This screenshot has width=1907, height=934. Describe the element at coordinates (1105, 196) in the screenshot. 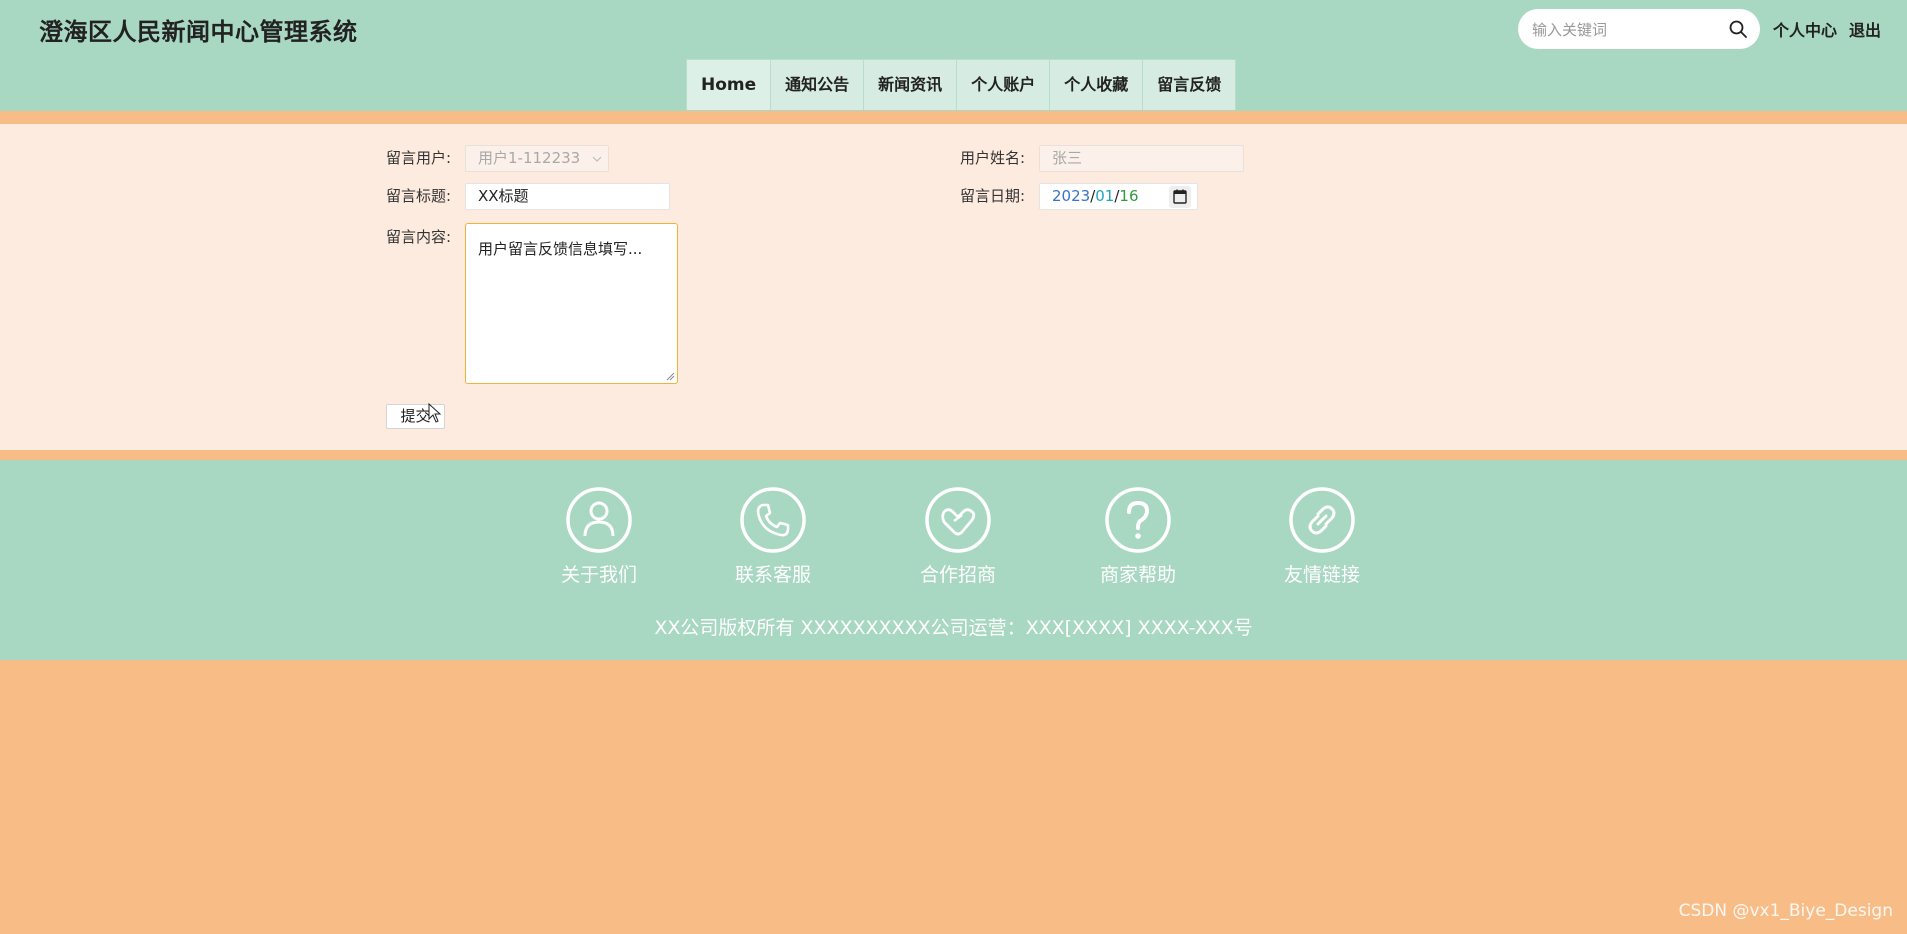

I see `date-month: 01` at that location.